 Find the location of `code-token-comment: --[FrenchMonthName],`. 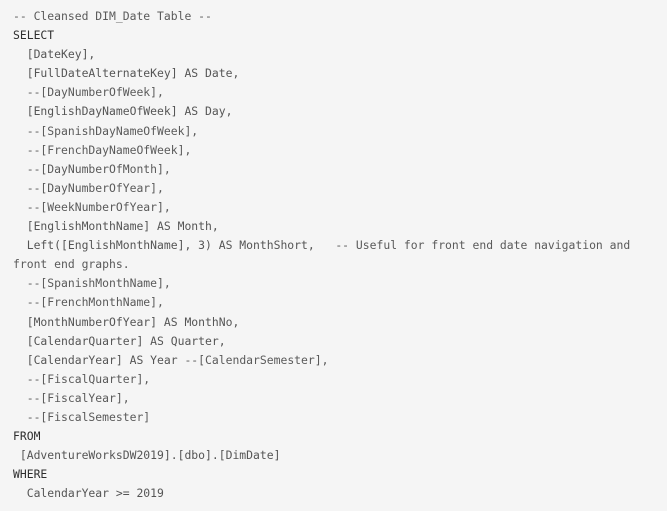

code-token-comment: --[FrenchMonthName], is located at coordinates (88, 302).